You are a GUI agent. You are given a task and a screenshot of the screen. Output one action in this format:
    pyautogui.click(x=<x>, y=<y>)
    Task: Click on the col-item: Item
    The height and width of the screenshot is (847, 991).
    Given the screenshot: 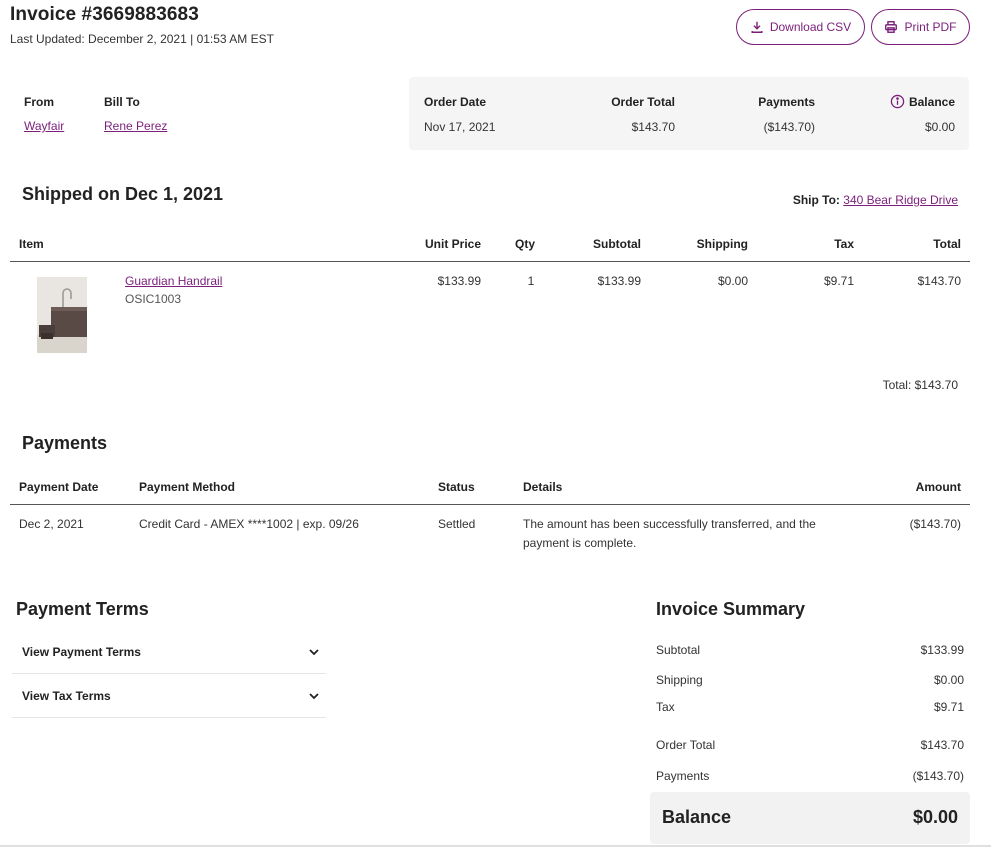 What is the action you would take?
    pyautogui.click(x=31, y=244)
    